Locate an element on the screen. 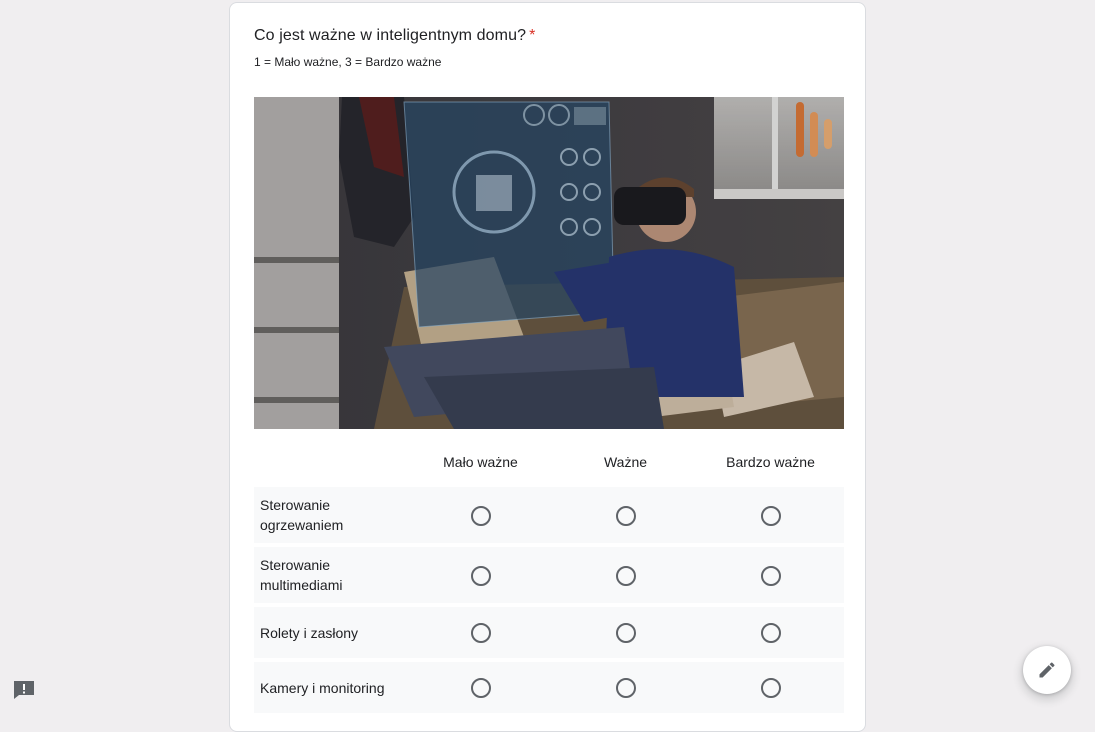 The height and width of the screenshot is (732, 1095). radio-kamery-bardzo-wazne is located at coordinates (771, 688).